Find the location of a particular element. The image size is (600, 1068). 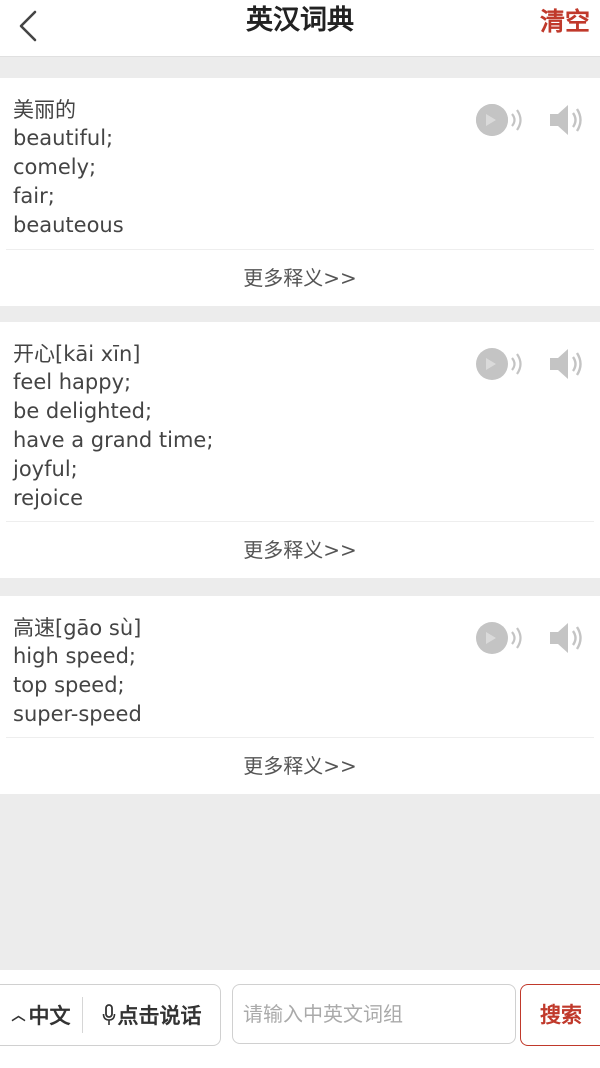

voice-input-button: 点击说话 is located at coordinates (151, 1015).